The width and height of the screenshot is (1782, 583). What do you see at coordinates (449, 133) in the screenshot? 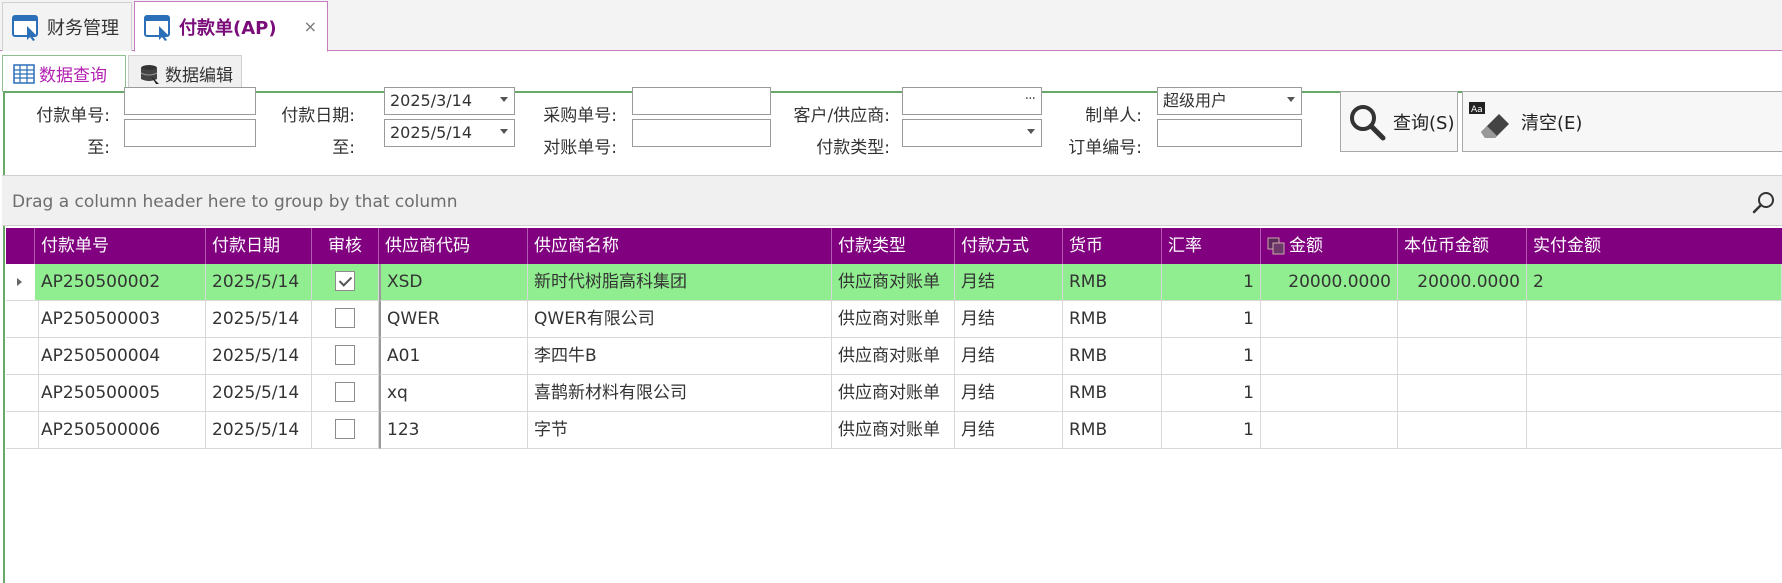
I see `pay-date-to-select: 2025/5/14` at bounding box center [449, 133].